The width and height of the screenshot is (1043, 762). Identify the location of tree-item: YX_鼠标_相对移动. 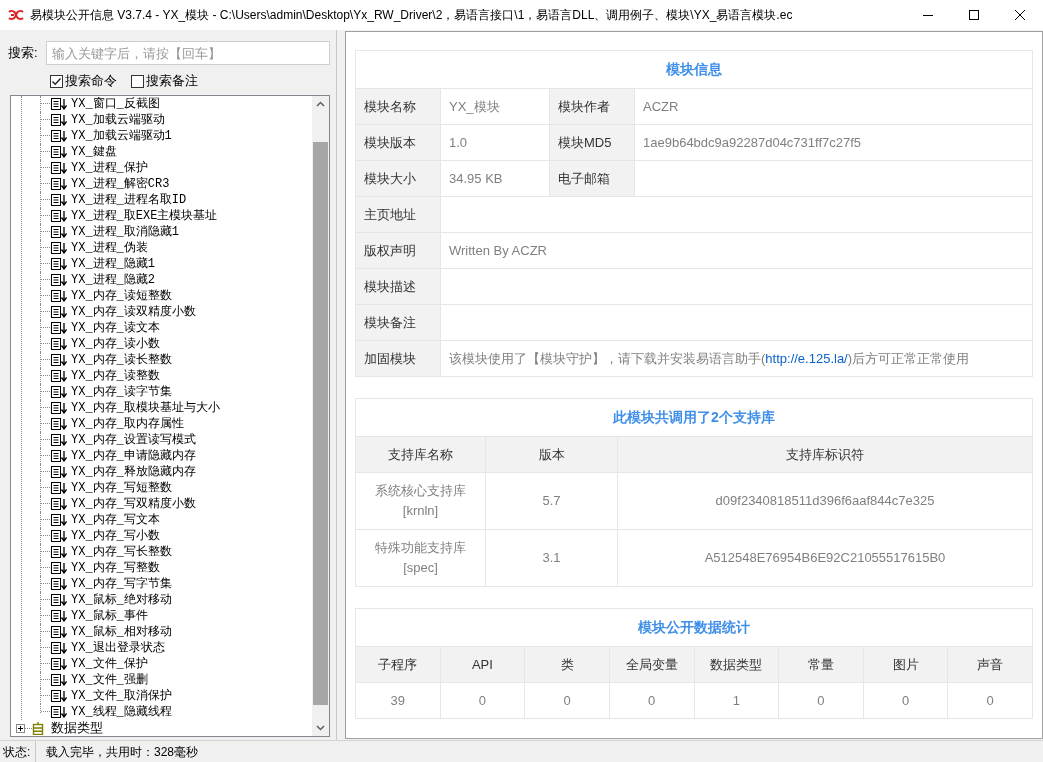
(121, 632).